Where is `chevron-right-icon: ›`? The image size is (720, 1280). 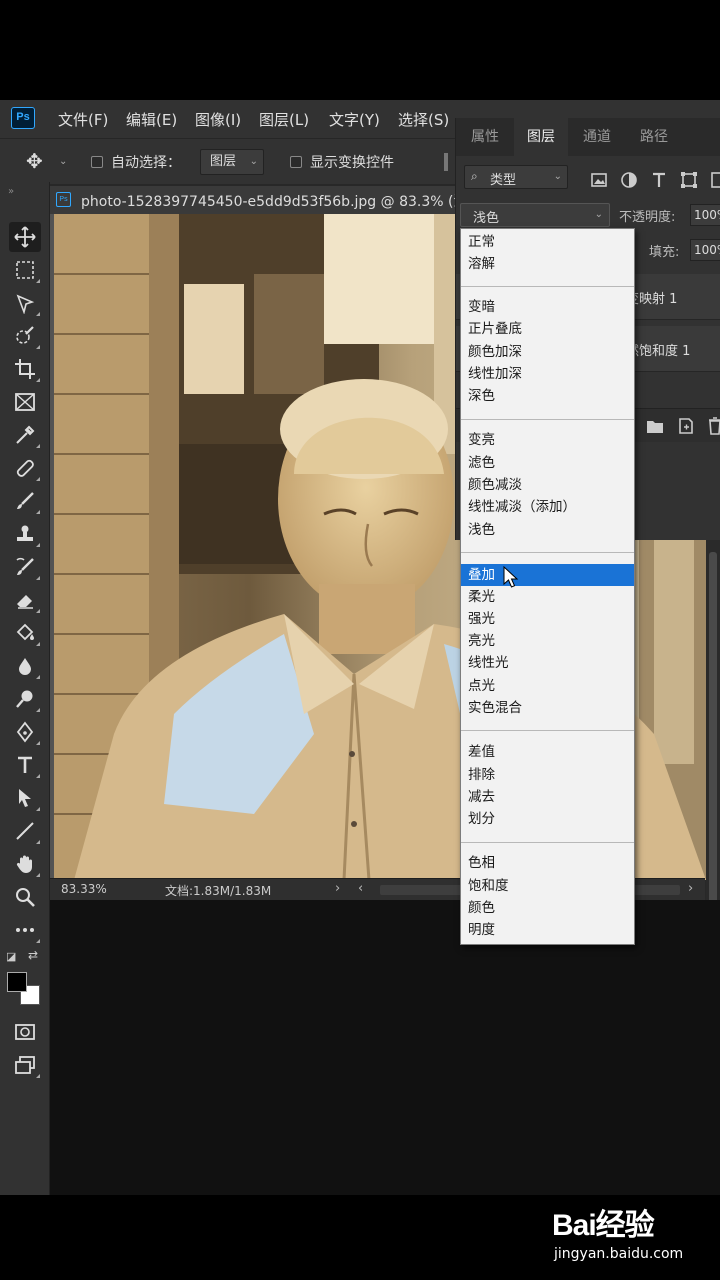 chevron-right-icon: › is located at coordinates (337, 888).